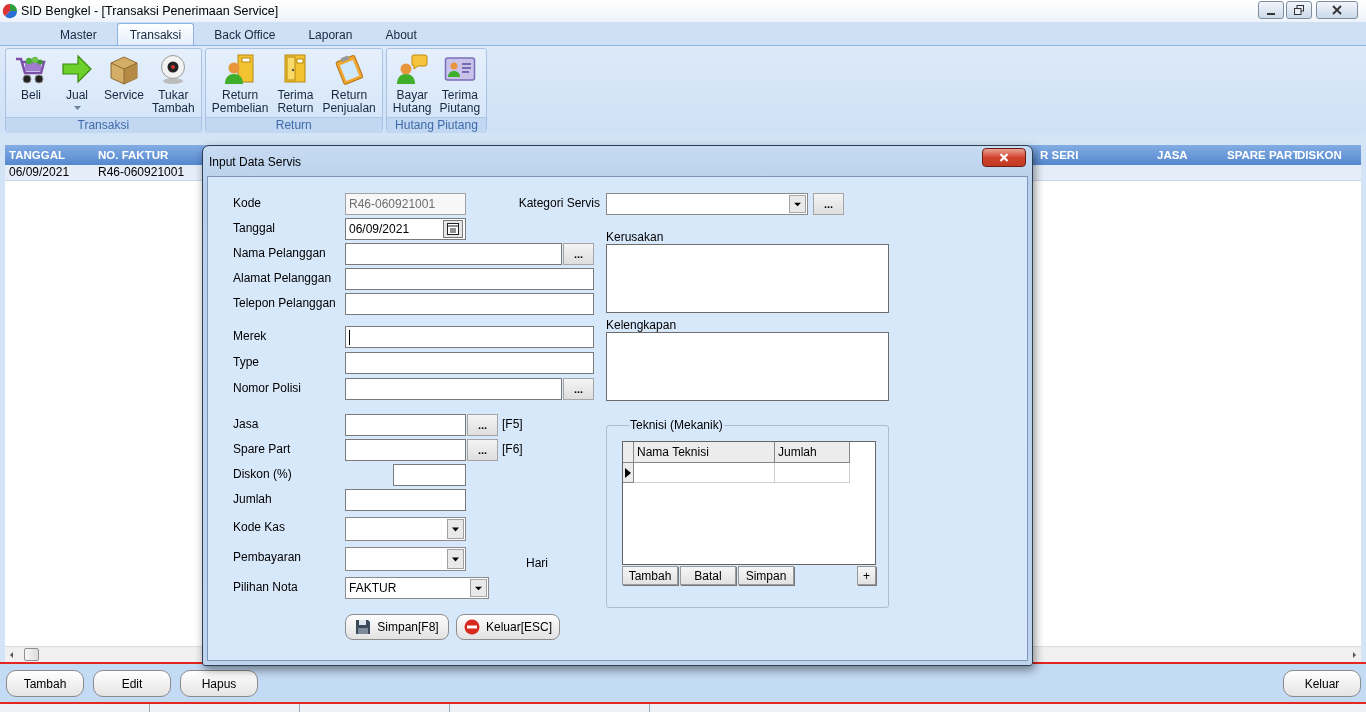 This screenshot has width=1366, height=712. Describe the element at coordinates (508, 627) in the screenshot. I see `dialog-button: Keluar[ESC]` at that location.